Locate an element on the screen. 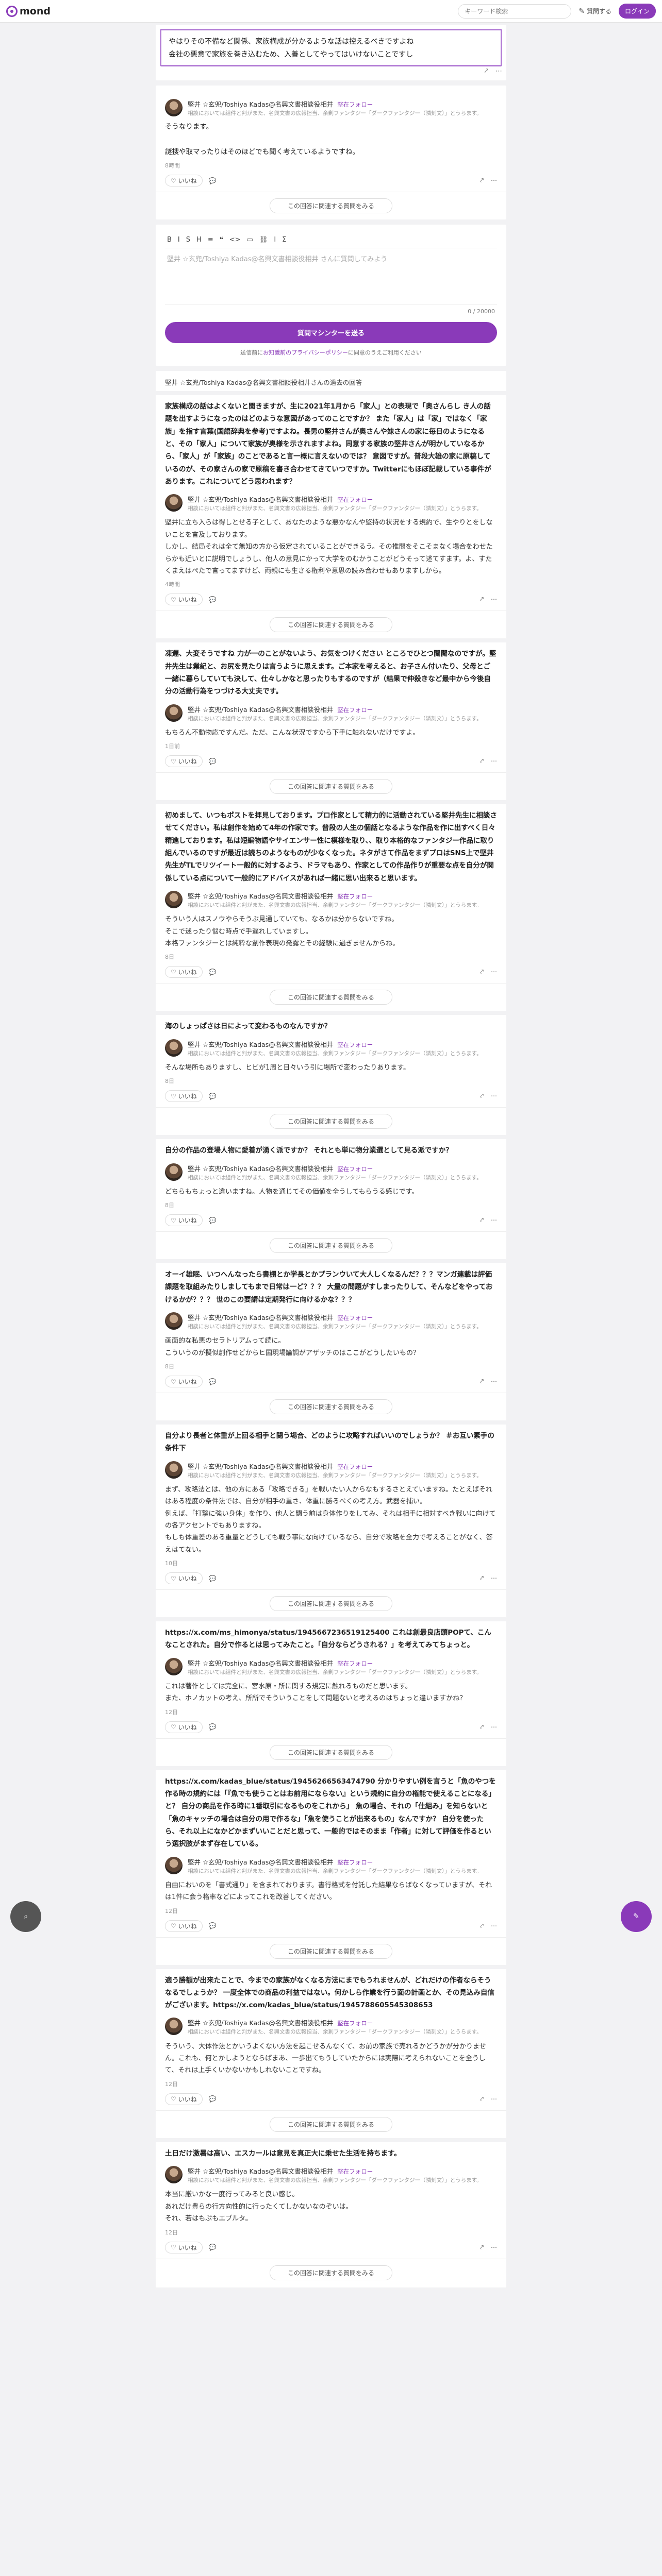  send-question-button: 質問マシンターを送る is located at coordinates (331, 333).